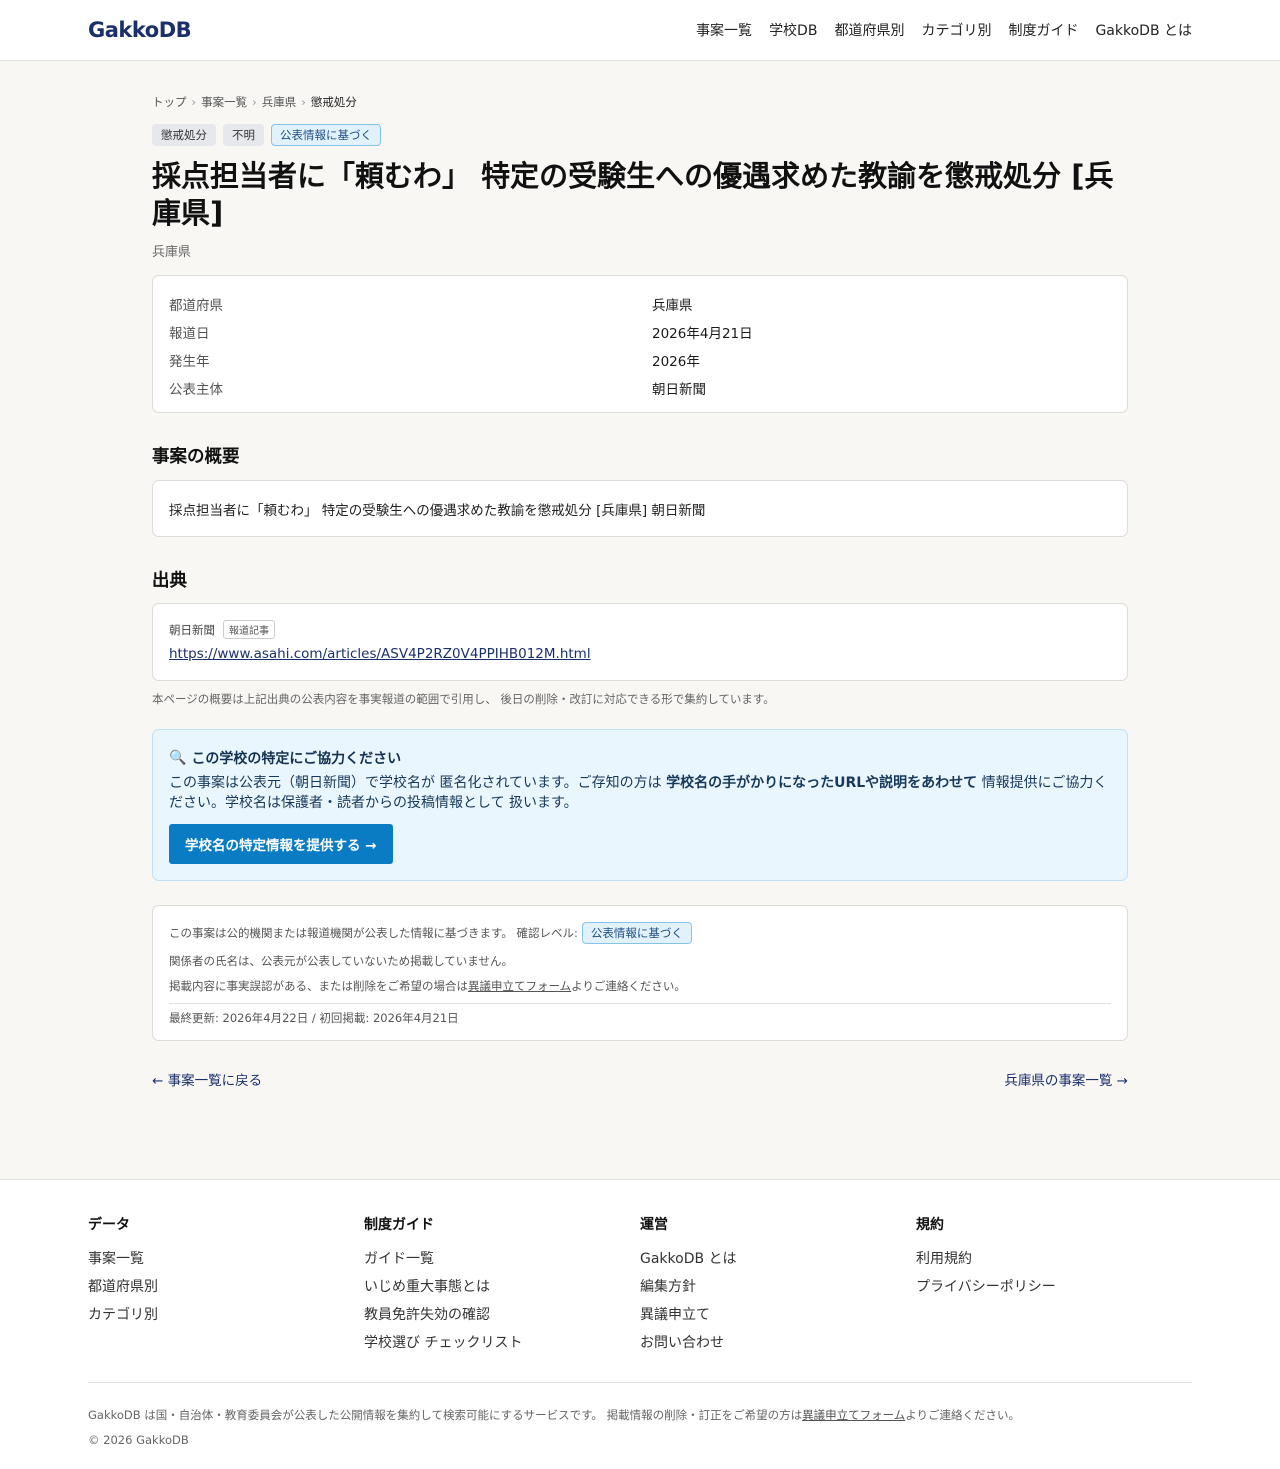 The image size is (1280, 1469). What do you see at coordinates (778, 1262) in the screenshot?
I see `footer-link: GakkoDB とは` at bounding box center [778, 1262].